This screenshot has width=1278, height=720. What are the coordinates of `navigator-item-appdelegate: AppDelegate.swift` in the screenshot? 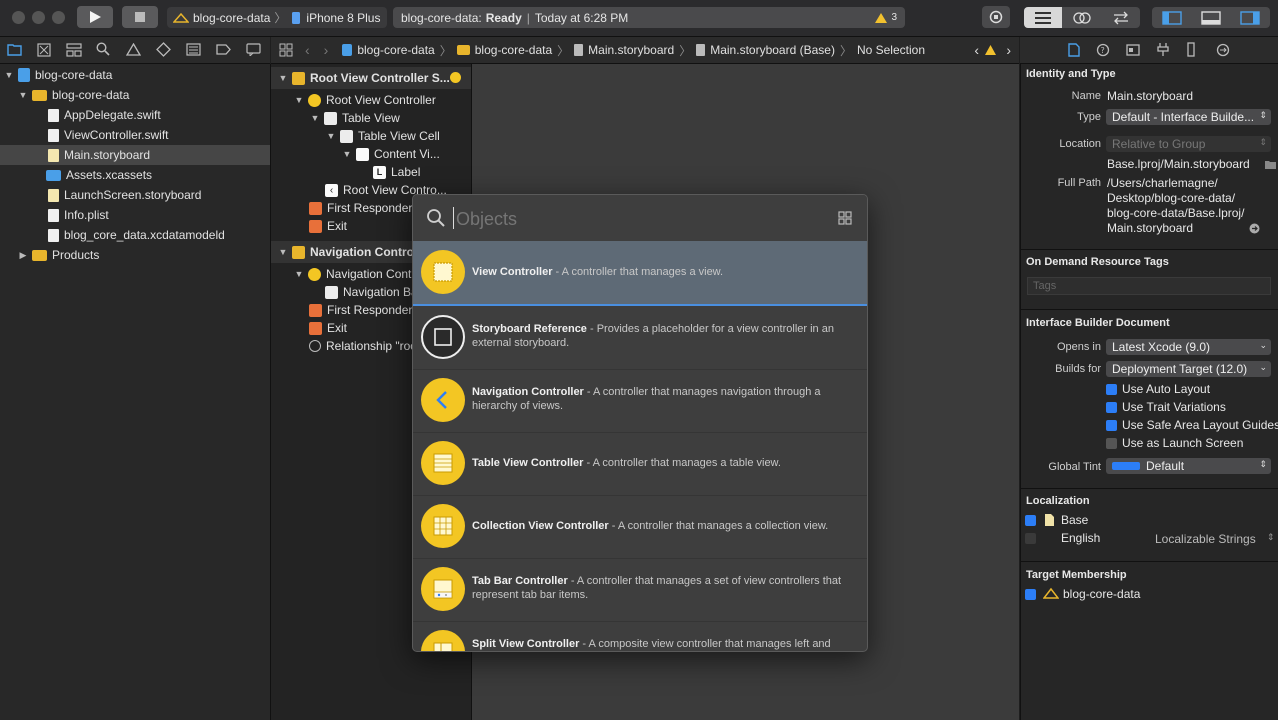 It's located at (135, 115).